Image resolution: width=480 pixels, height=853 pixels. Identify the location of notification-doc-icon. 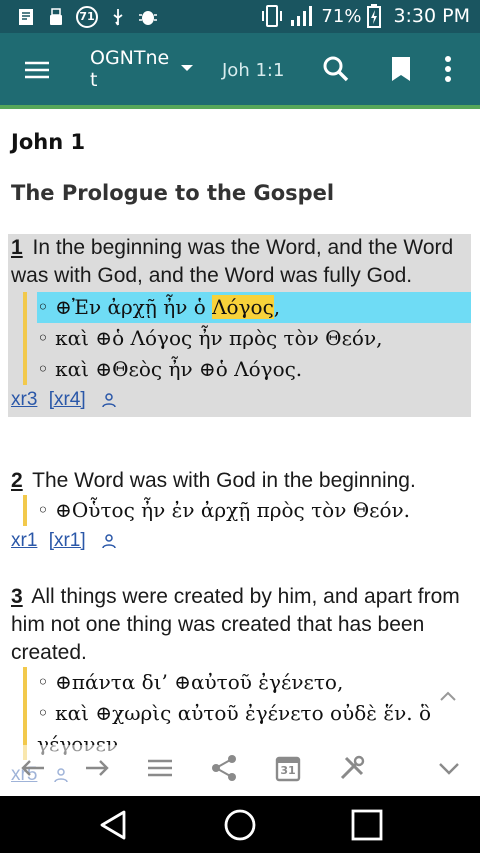
(26, 17).